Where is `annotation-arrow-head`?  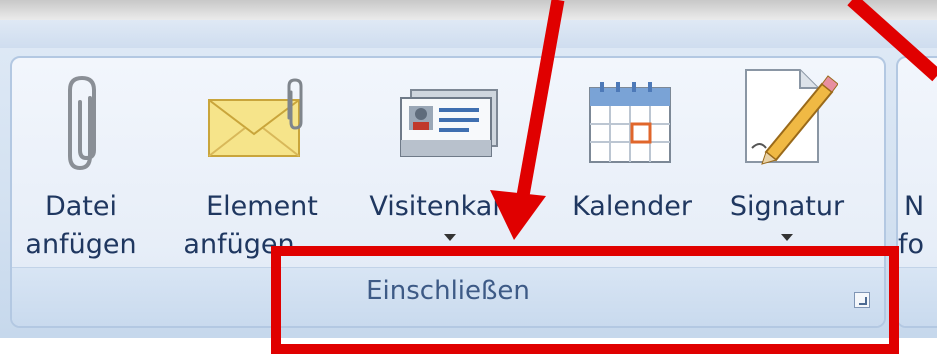
annotation-arrow-head is located at coordinates (518, 215).